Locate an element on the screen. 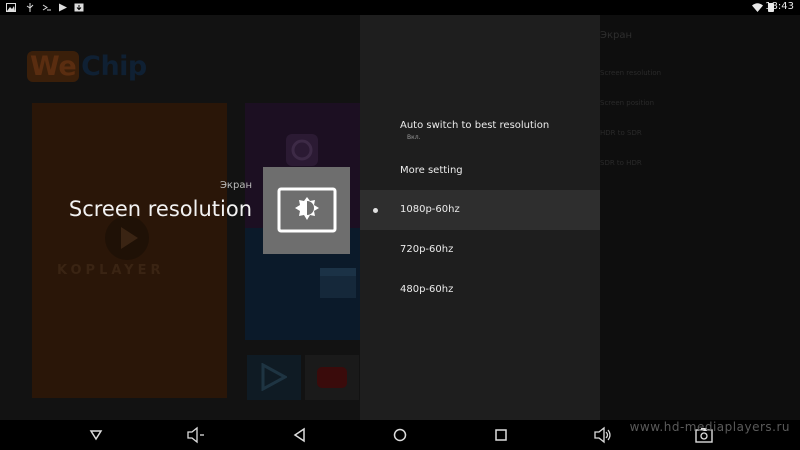 This screenshot has height=450, width=800. home-icon is located at coordinates (400, 435).